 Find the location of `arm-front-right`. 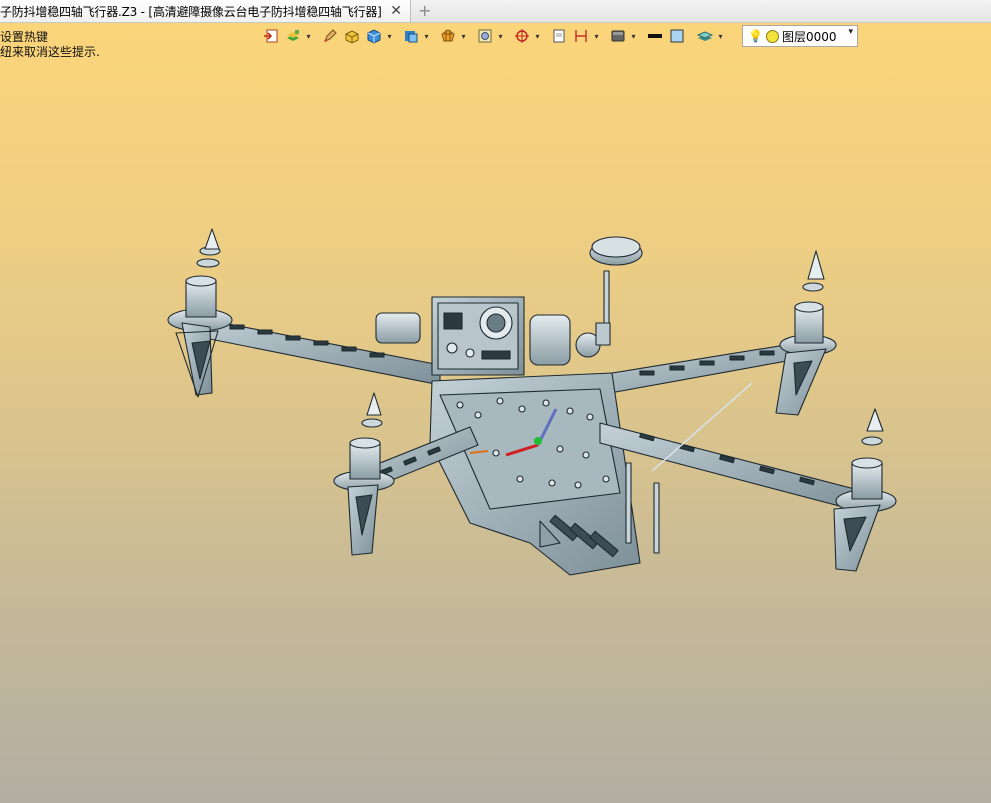

arm-front-right is located at coordinates (735, 468).